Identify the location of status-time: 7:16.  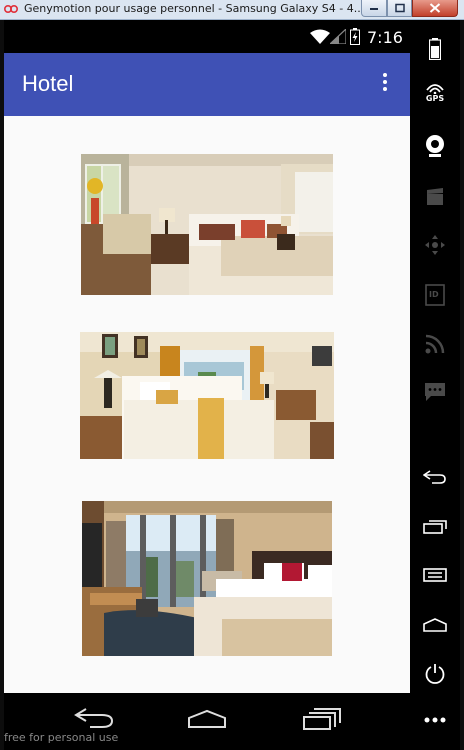
(385, 37).